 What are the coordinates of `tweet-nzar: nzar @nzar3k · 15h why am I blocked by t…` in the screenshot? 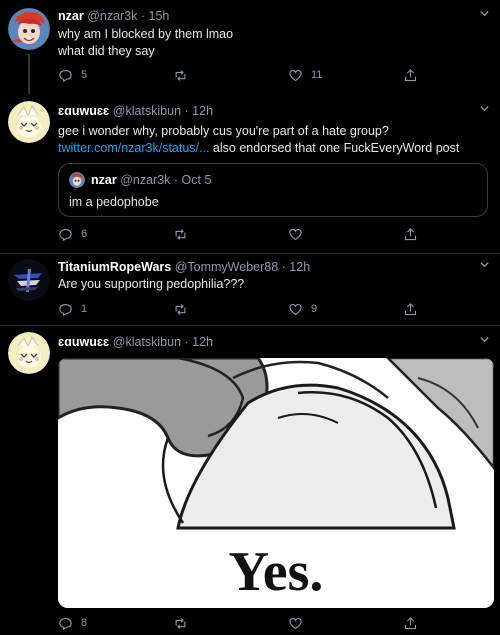 It's located at (250, 47).